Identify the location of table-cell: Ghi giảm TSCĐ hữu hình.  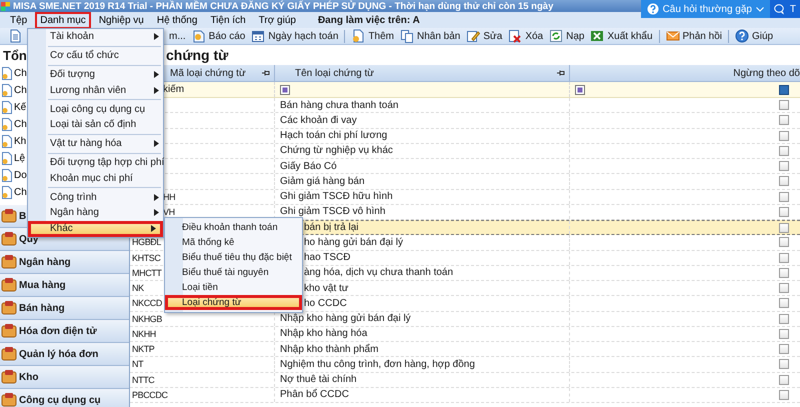
(422, 197).